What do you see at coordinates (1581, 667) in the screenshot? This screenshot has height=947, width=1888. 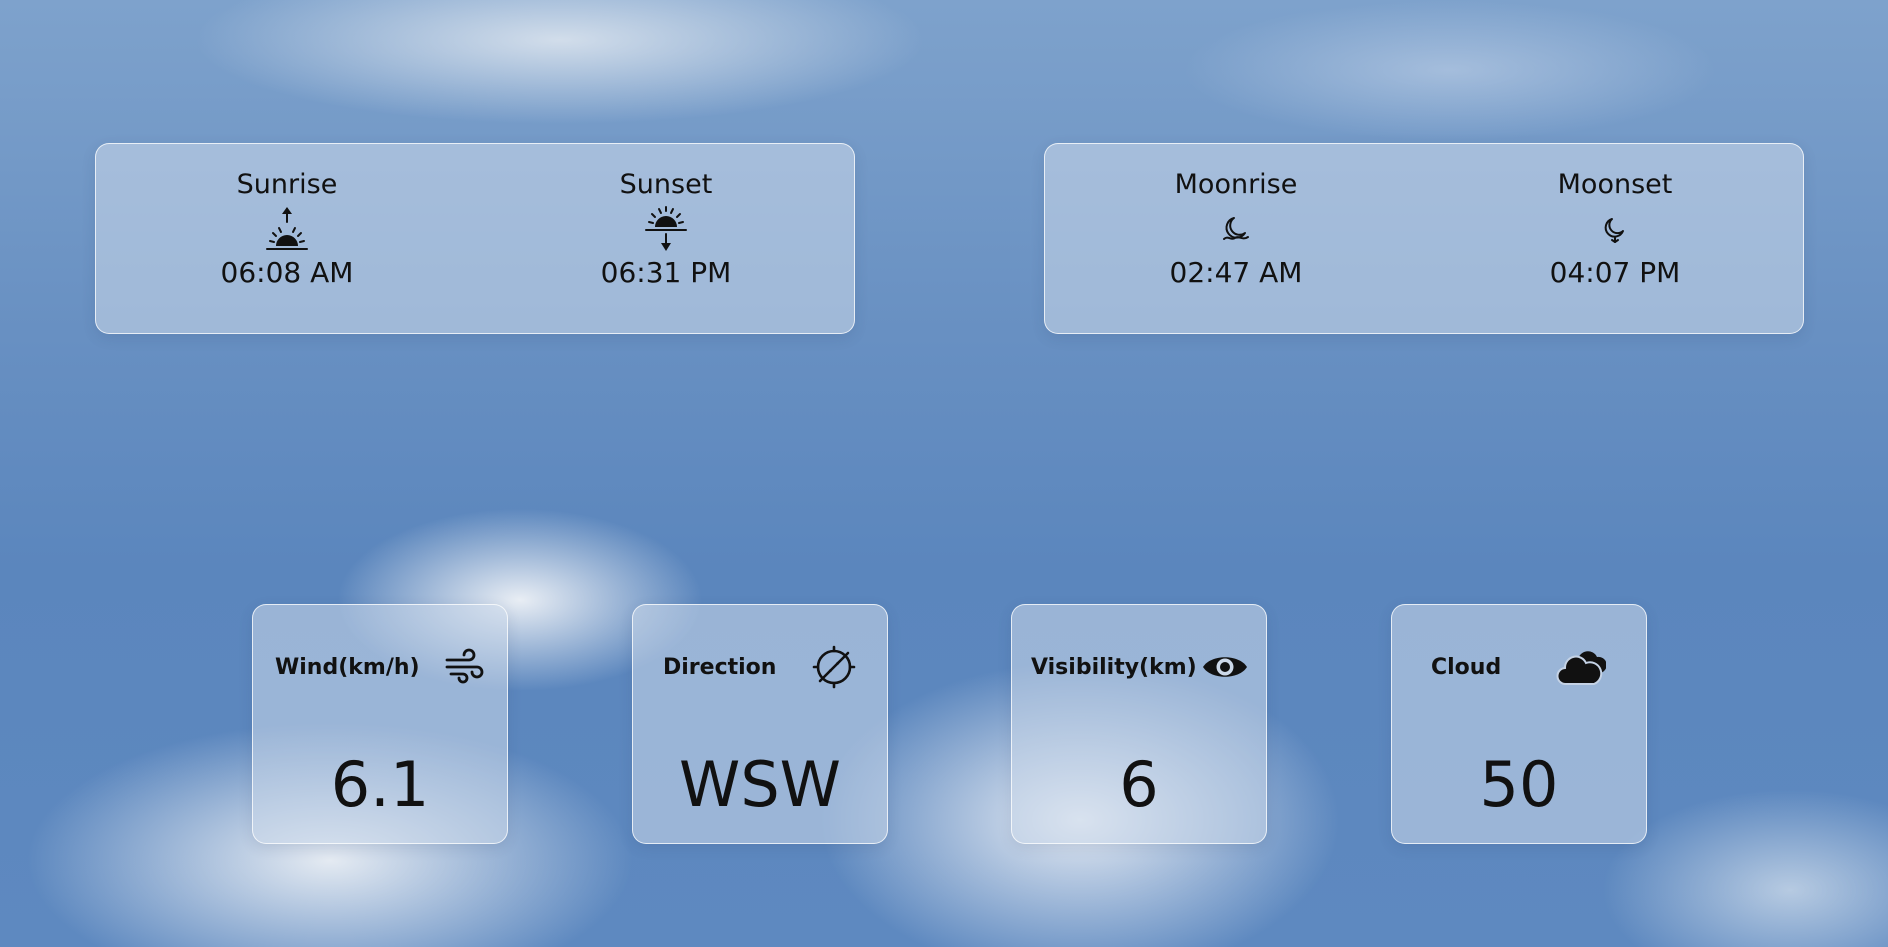 I see `cloud-icon` at bounding box center [1581, 667].